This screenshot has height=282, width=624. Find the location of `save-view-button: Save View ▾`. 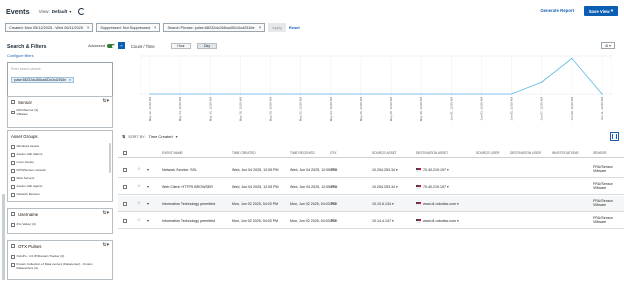

save-view-button: Save View ▾ is located at coordinates (600, 11).